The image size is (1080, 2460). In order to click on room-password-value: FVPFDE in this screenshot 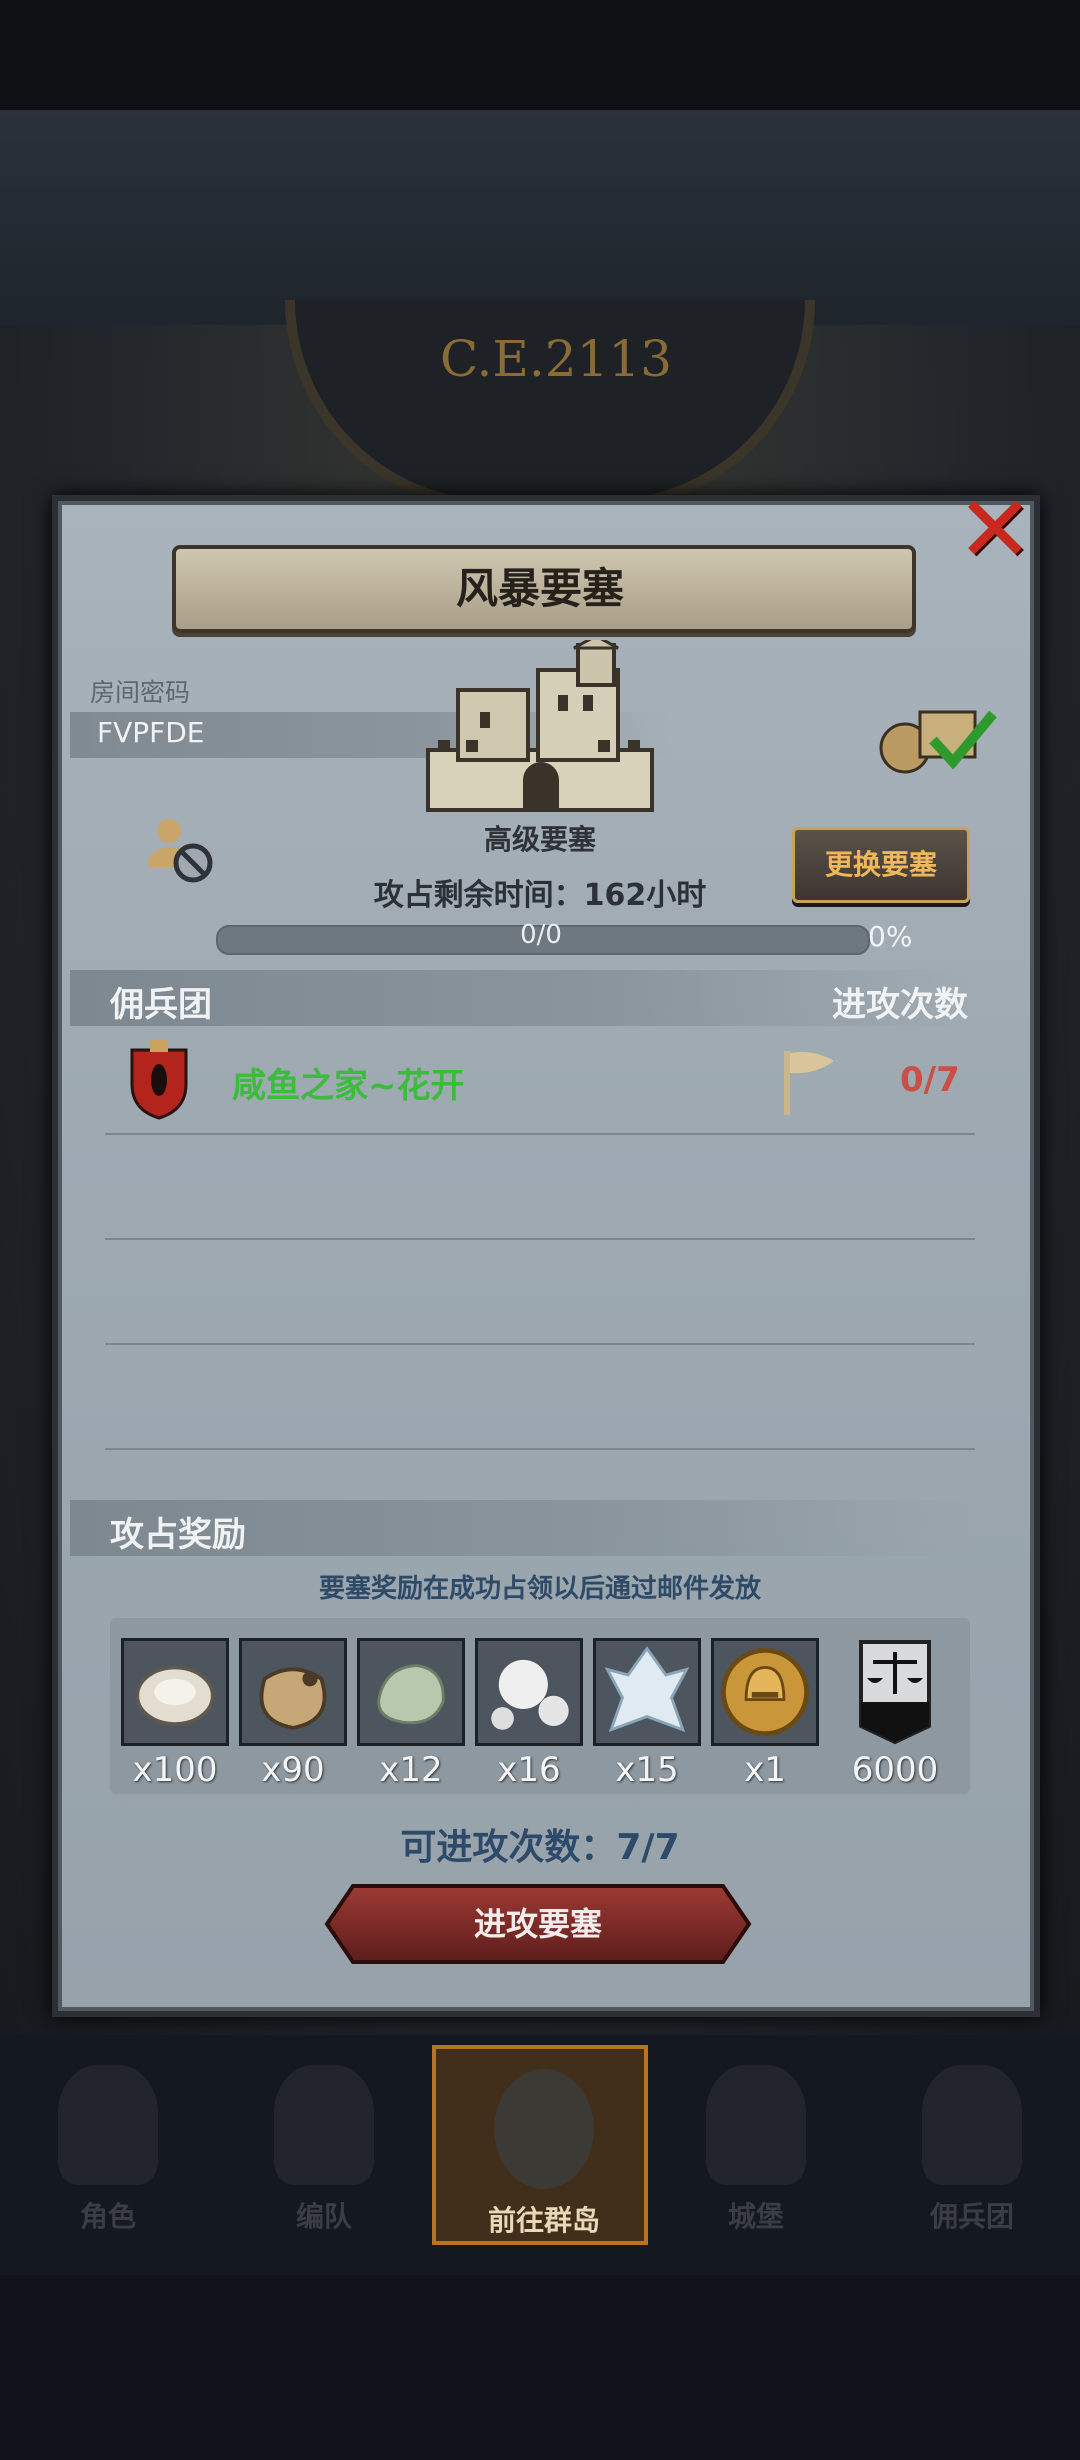, I will do `click(151, 732)`.